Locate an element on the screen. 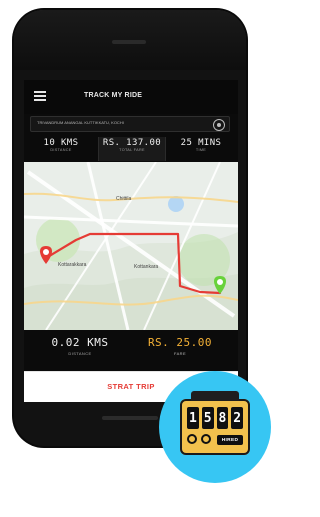  stat-fare: RS. 137.00 TOTAL FARE is located at coordinates (132, 149).